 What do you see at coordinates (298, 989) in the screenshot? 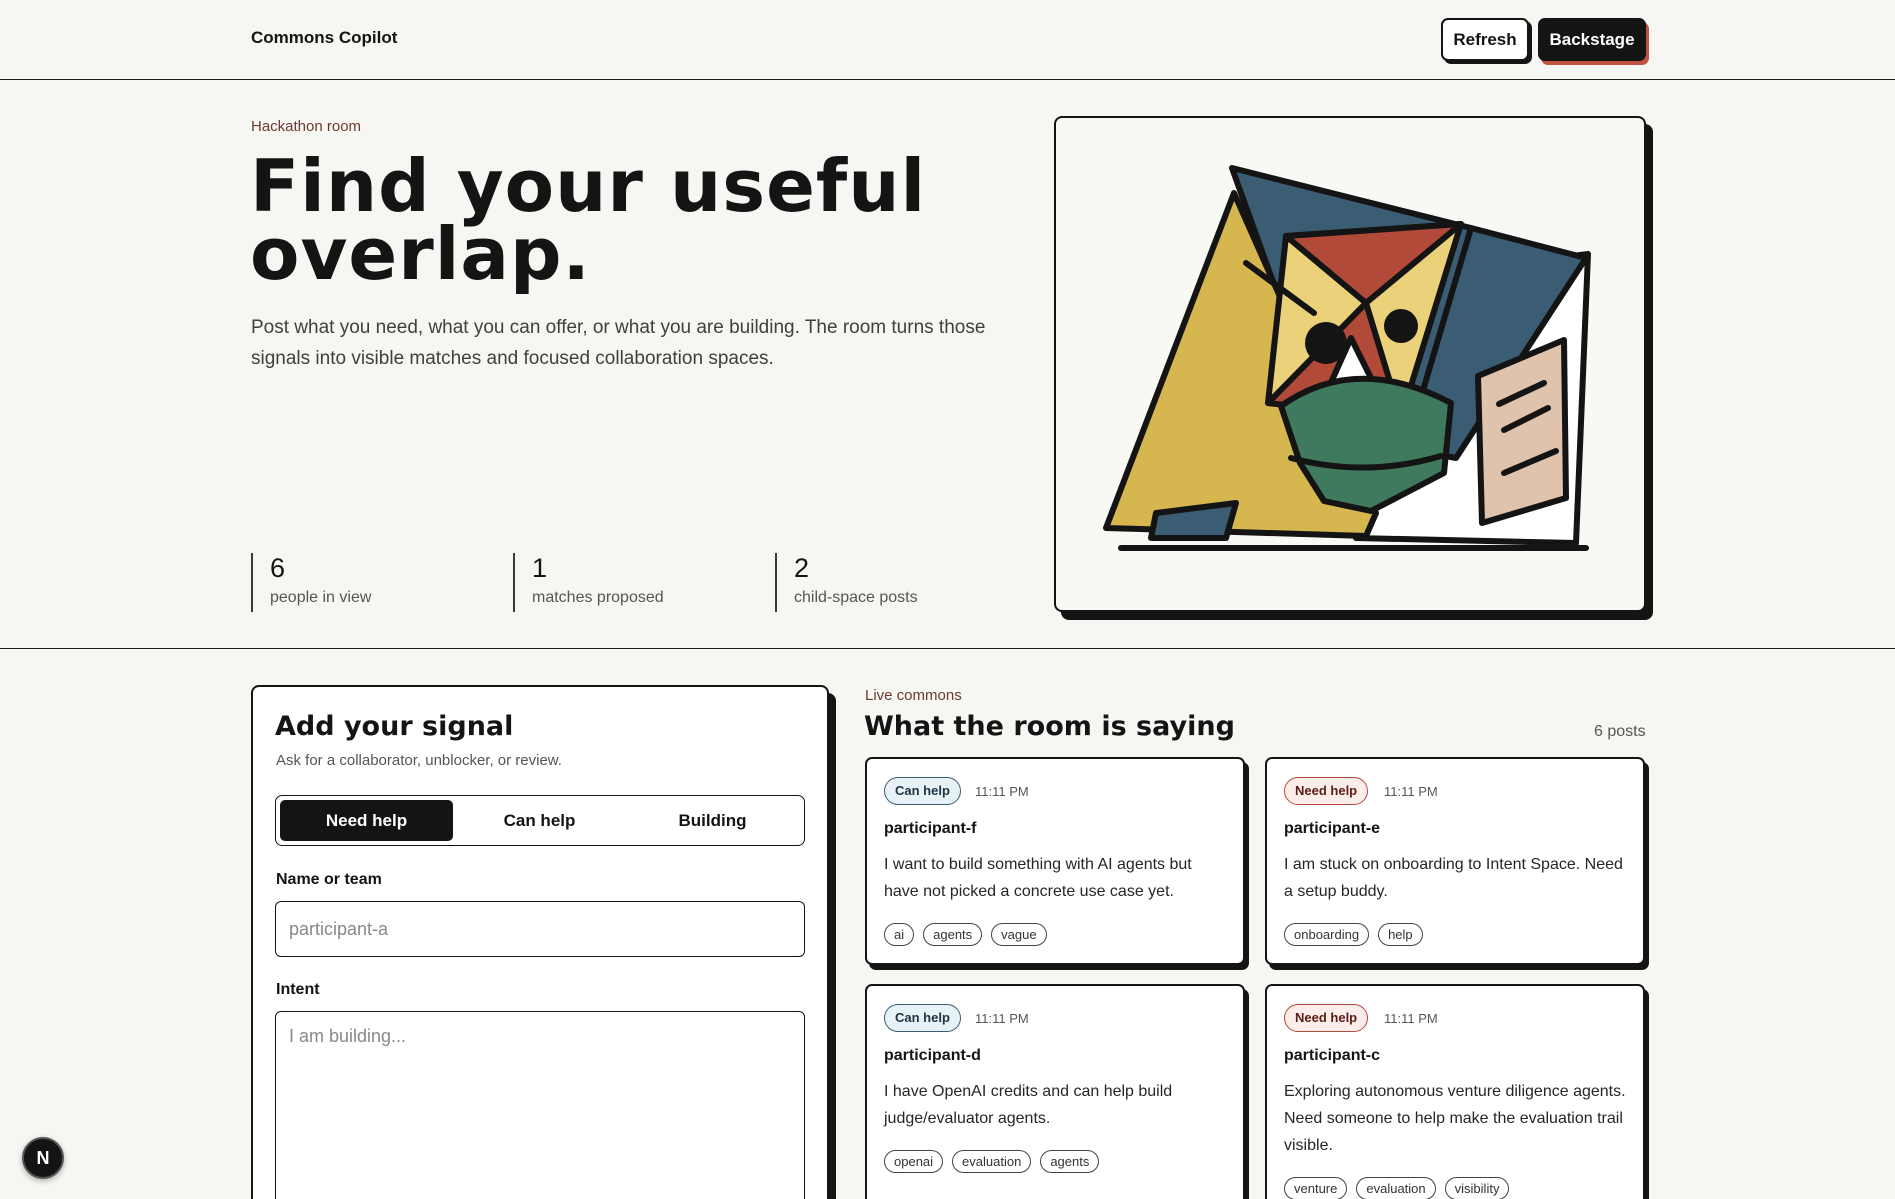
I see `intent-field-label: Intent` at bounding box center [298, 989].